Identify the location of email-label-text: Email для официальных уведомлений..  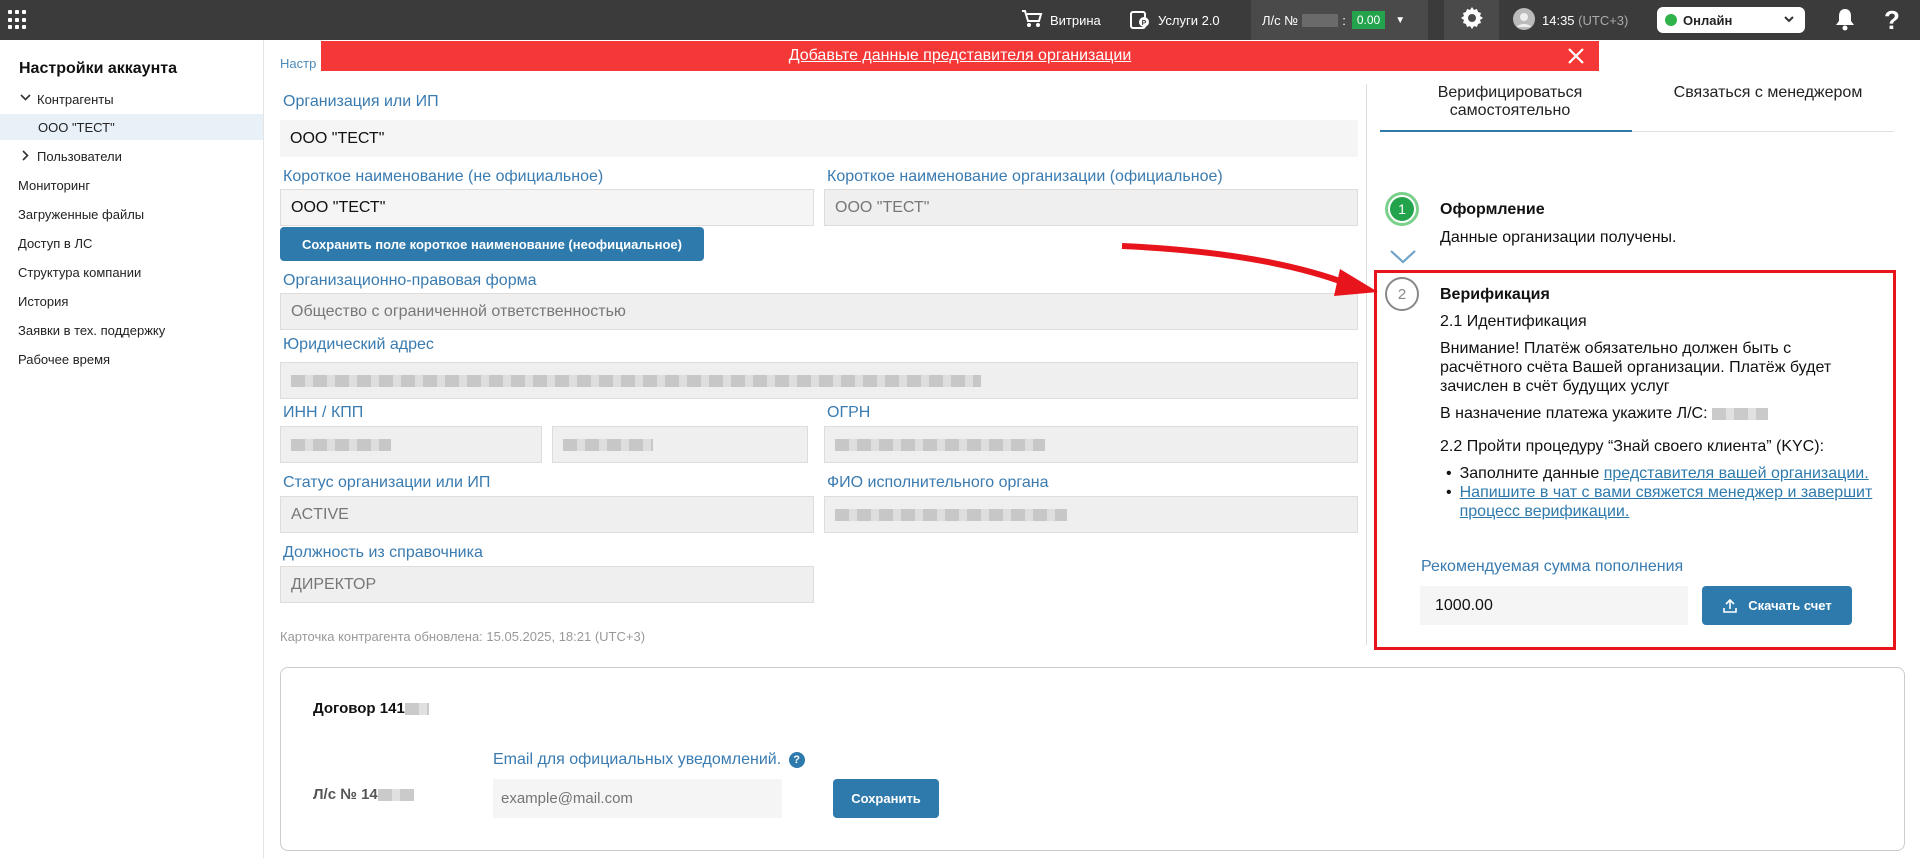
(637, 759).